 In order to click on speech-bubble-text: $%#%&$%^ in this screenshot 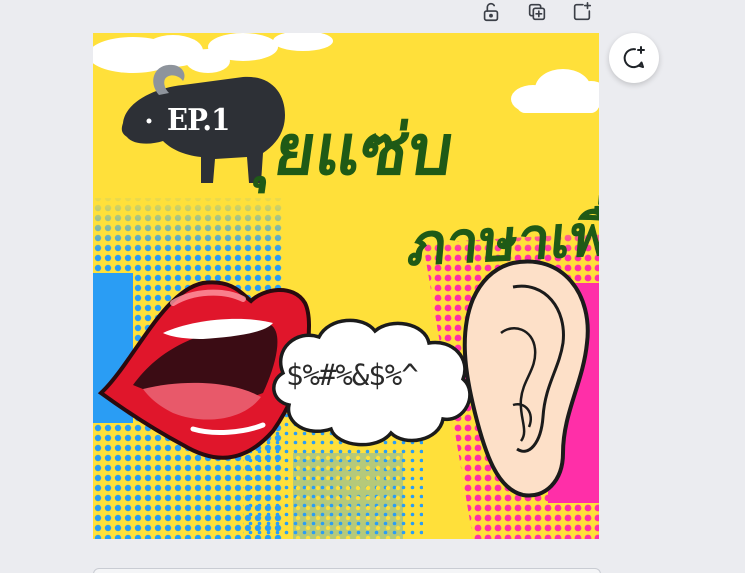, I will do `click(352, 375)`.